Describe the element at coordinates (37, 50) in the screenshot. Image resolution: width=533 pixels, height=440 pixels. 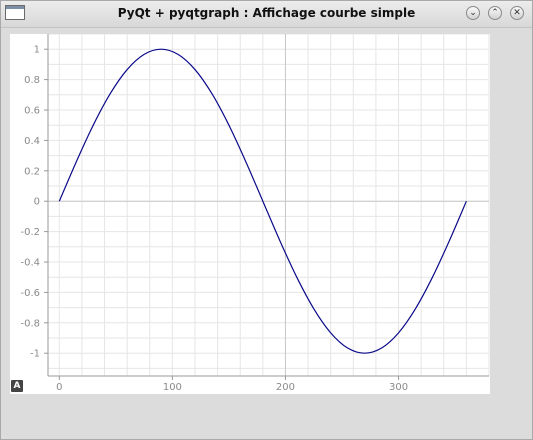
I see `y-tick-label: 1` at that location.